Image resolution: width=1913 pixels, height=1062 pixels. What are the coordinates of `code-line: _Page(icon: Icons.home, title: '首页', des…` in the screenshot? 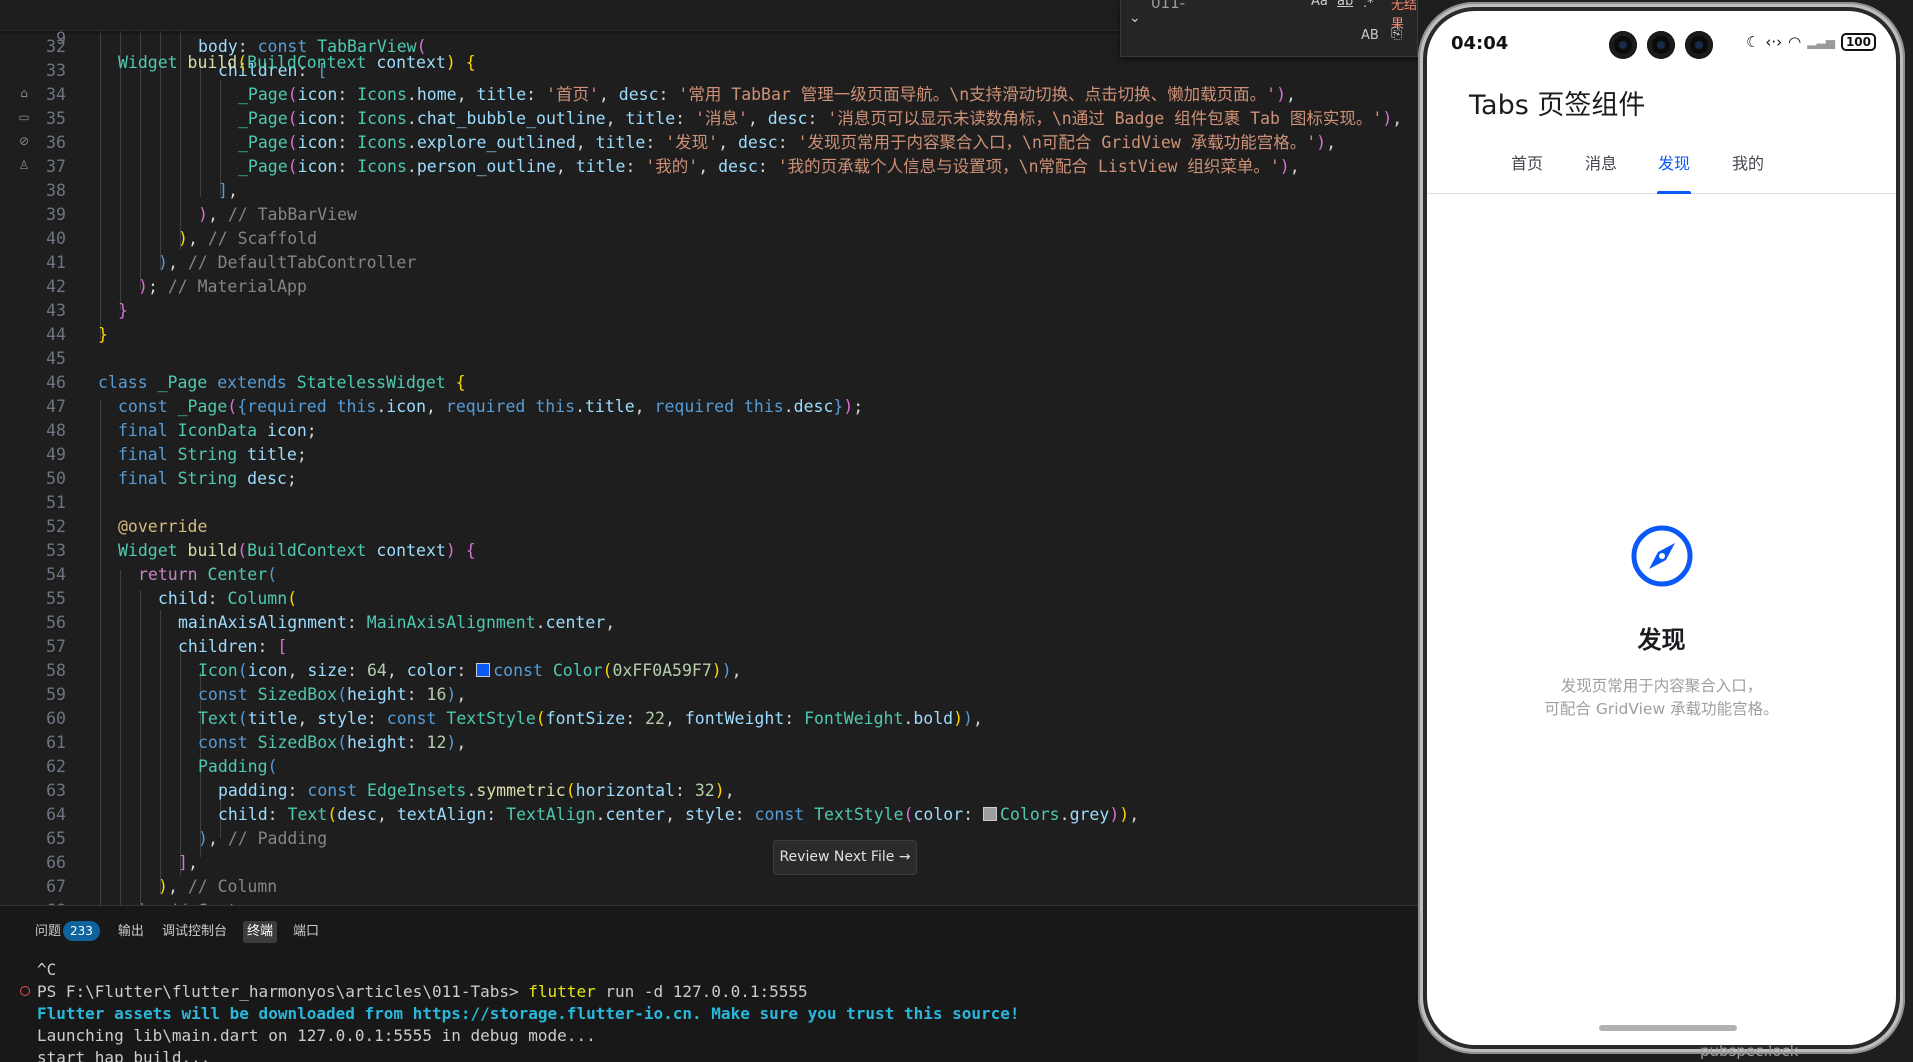 It's located at (767, 94).